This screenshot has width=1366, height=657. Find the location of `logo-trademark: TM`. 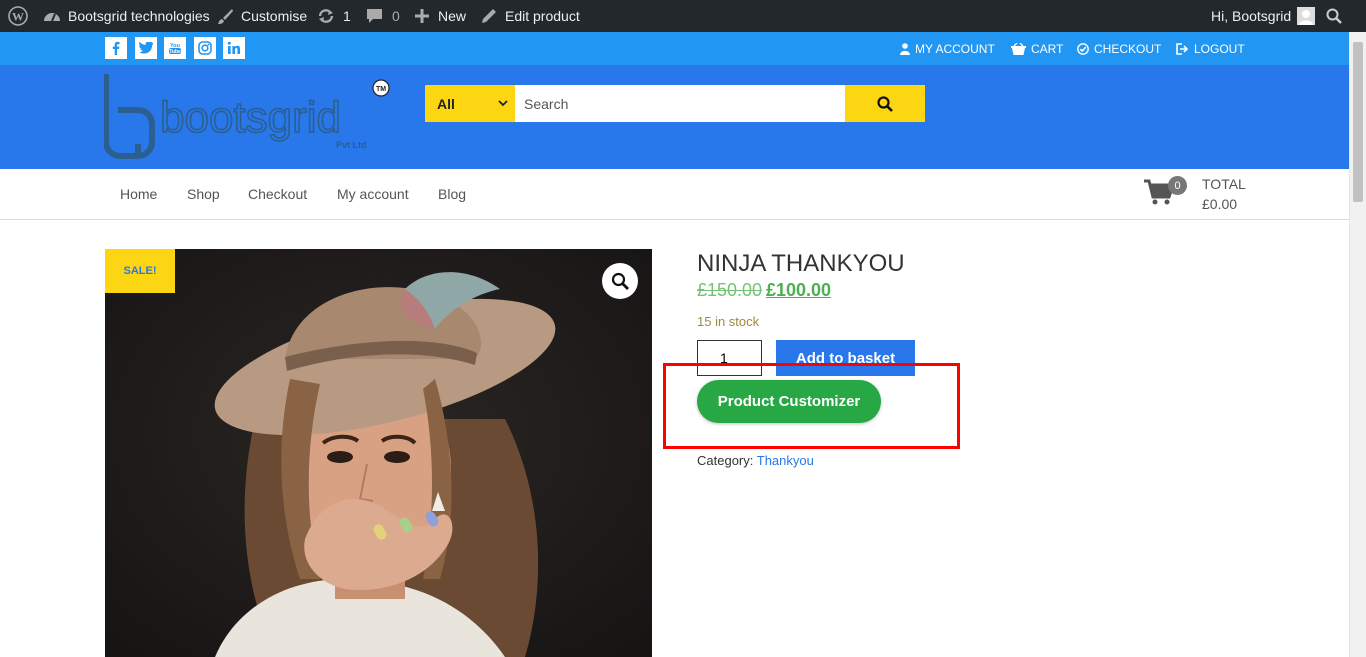

logo-trademark: TM is located at coordinates (381, 89).